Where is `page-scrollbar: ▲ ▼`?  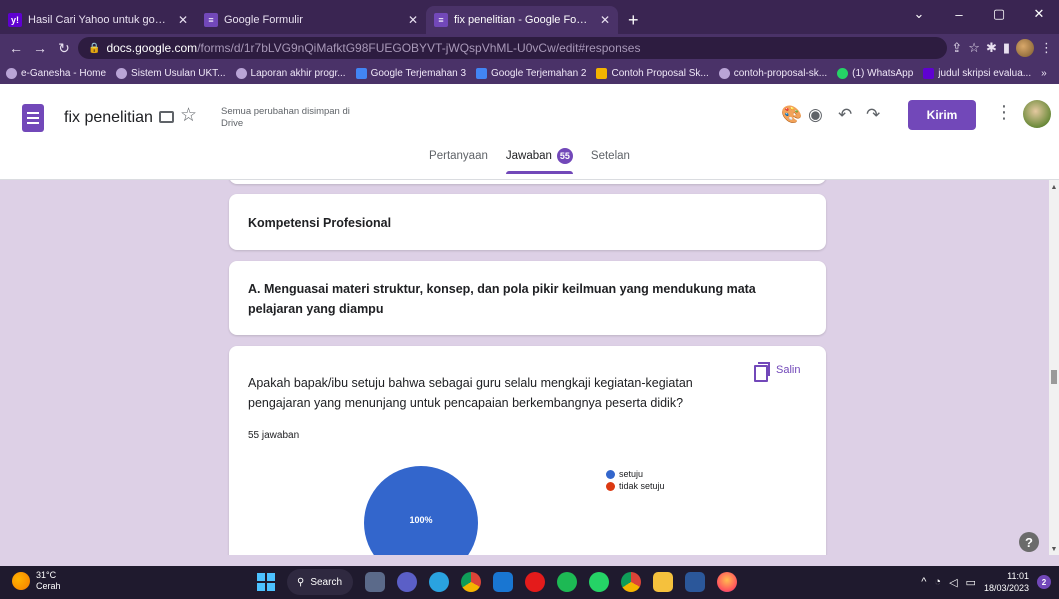
page-scrollbar: ▲ ▼ is located at coordinates (1054, 367).